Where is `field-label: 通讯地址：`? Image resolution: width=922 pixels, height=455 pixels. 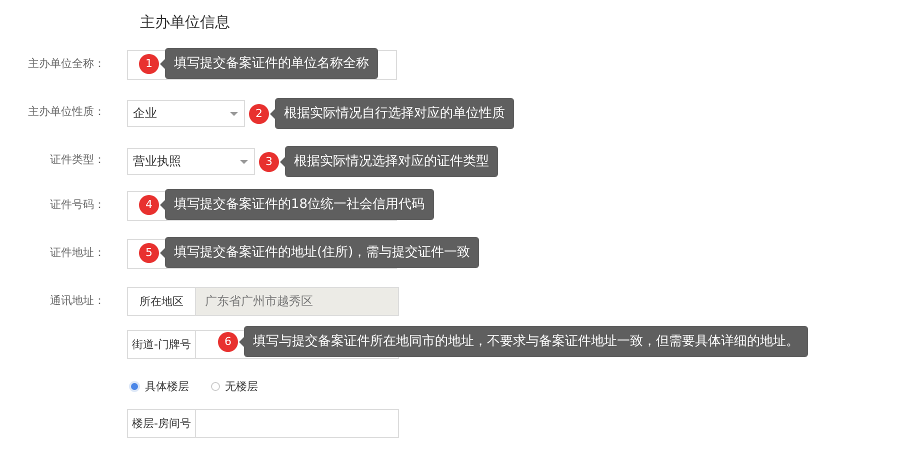 field-label: 通讯地址： is located at coordinates (77, 301).